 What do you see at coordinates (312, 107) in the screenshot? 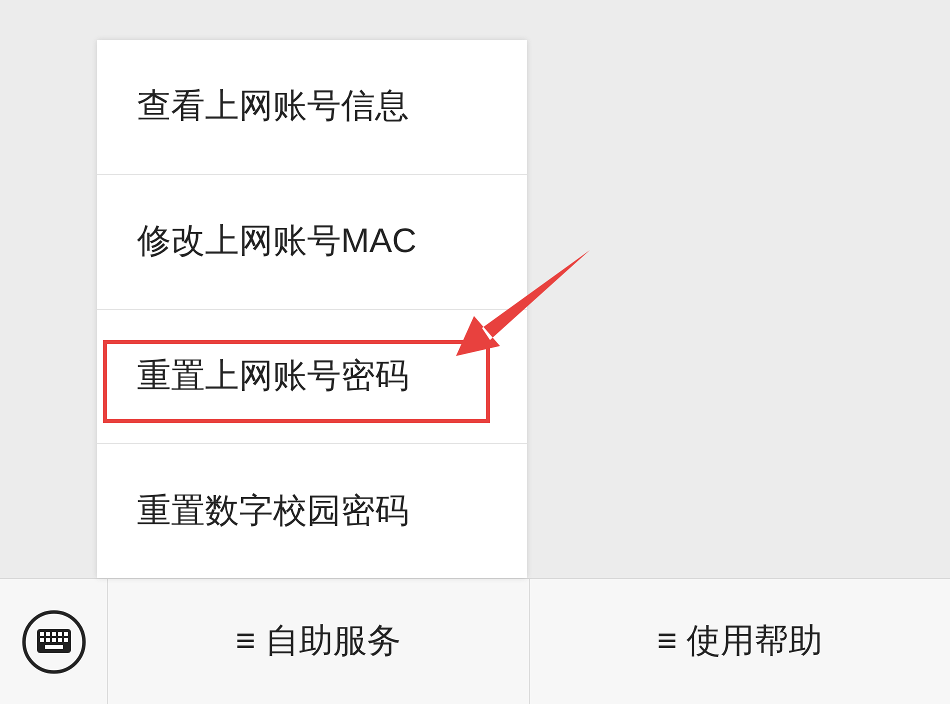
I see `menu-item: 查看上网账号信息` at bounding box center [312, 107].